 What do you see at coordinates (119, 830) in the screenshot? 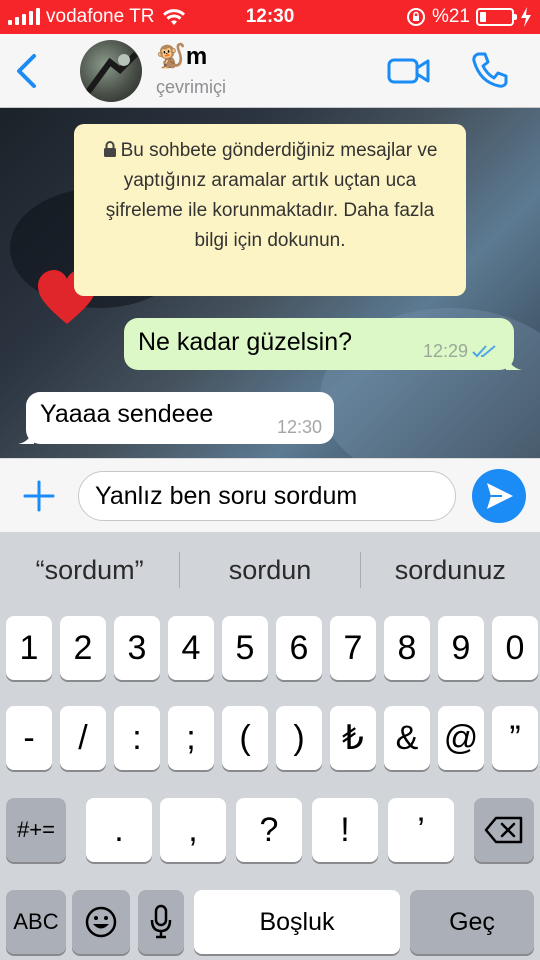
I see `key: .` at bounding box center [119, 830].